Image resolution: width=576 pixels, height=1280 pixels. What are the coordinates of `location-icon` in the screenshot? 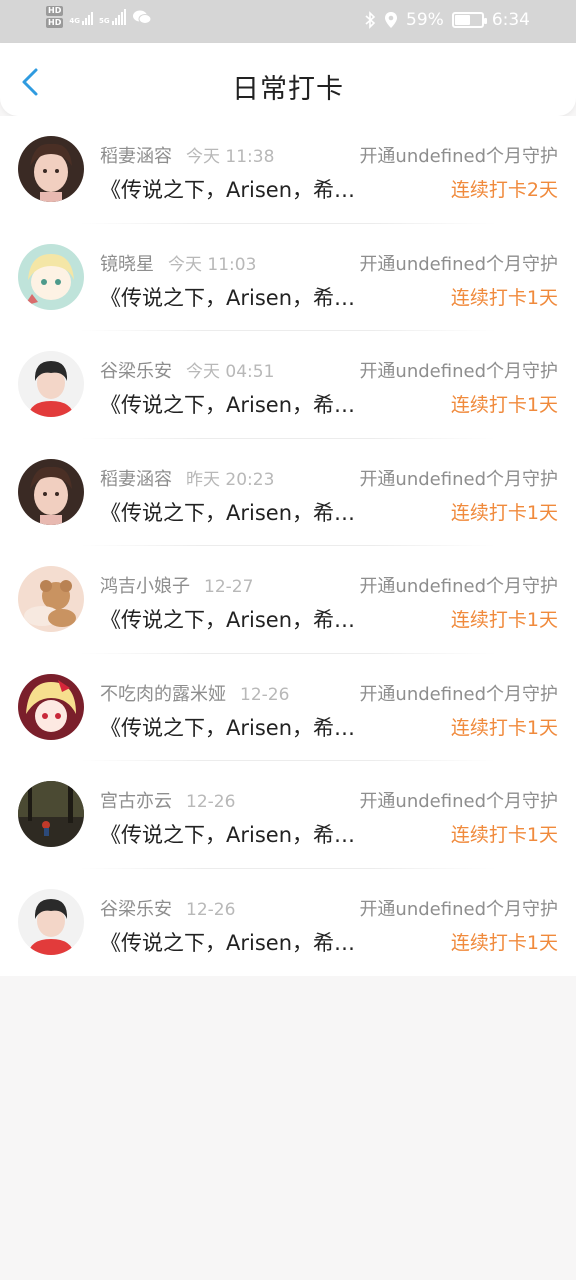 It's located at (391, 20).